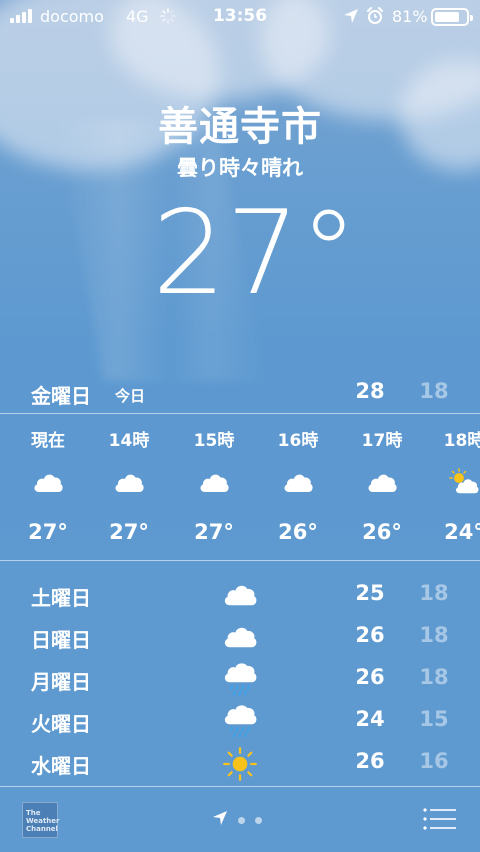 The width and height of the screenshot is (480, 852). I want to click on bottom-toolbar: The Weather Channel, so click(240, 819).